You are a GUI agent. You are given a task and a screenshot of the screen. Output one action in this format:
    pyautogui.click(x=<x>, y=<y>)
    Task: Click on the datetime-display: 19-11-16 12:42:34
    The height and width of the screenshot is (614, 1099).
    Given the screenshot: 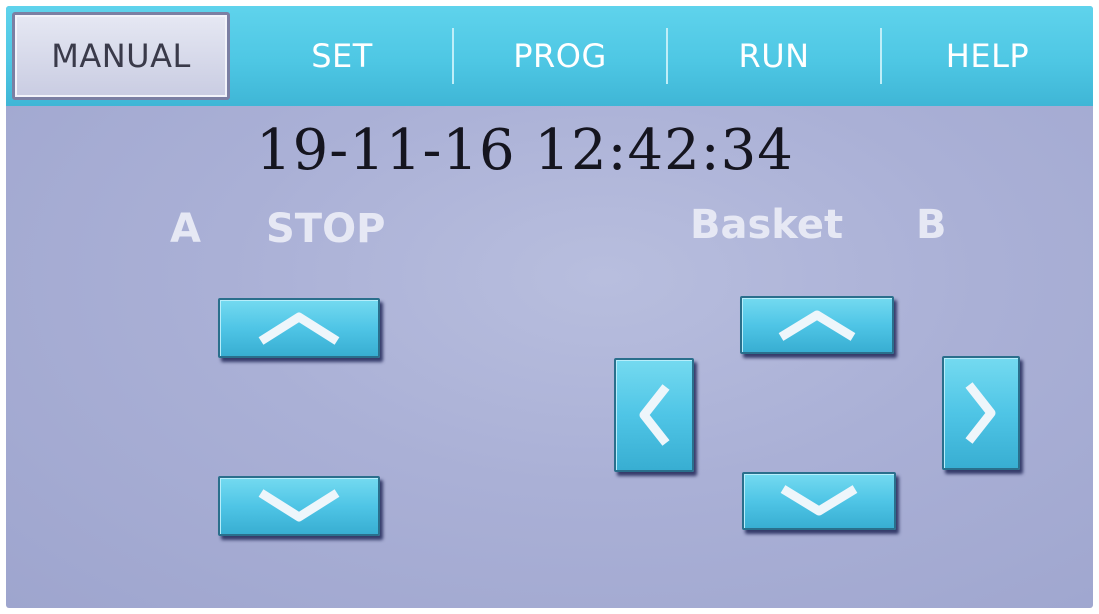 What is the action you would take?
    pyautogui.click(x=525, y=150)
    